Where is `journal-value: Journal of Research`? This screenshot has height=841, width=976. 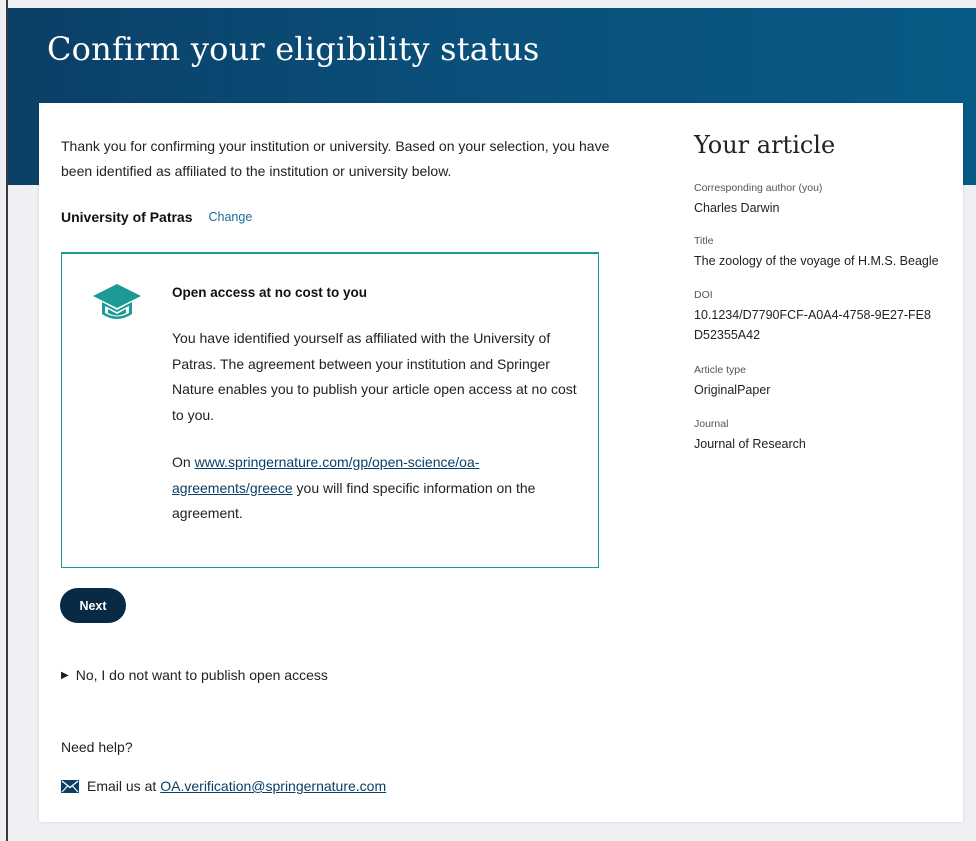 journal-value: Journal of Research is located at coordinates (750, 444).